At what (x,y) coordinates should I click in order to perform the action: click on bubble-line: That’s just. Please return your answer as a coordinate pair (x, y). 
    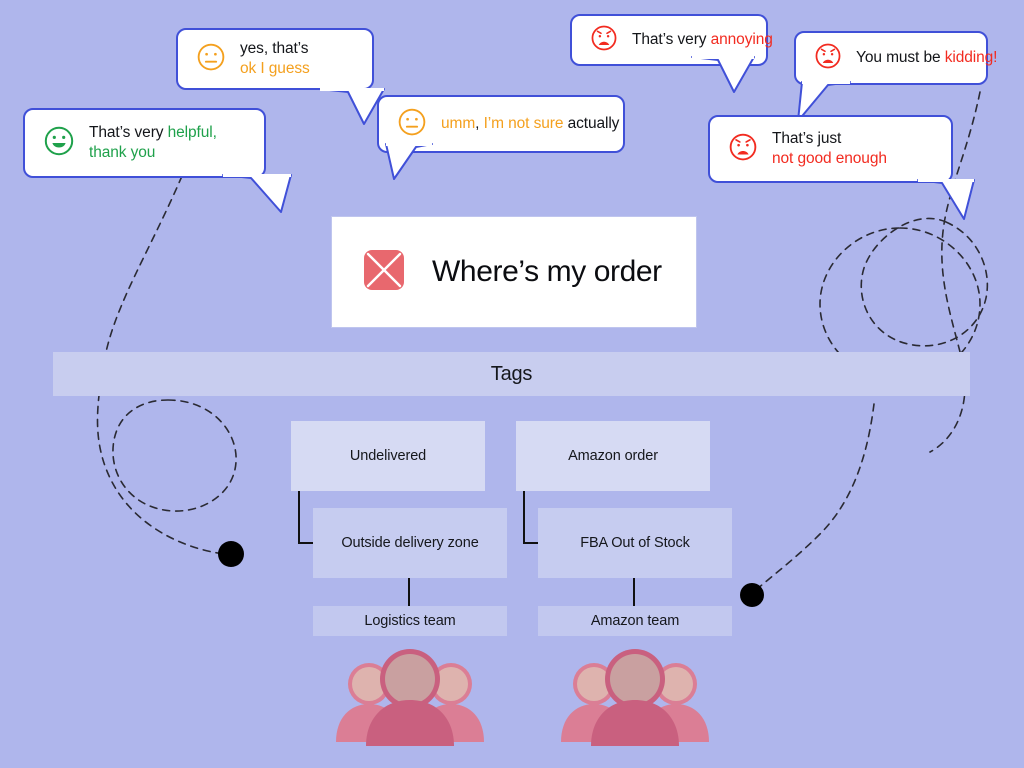
    Looking at the image, I should click on (807, 138).